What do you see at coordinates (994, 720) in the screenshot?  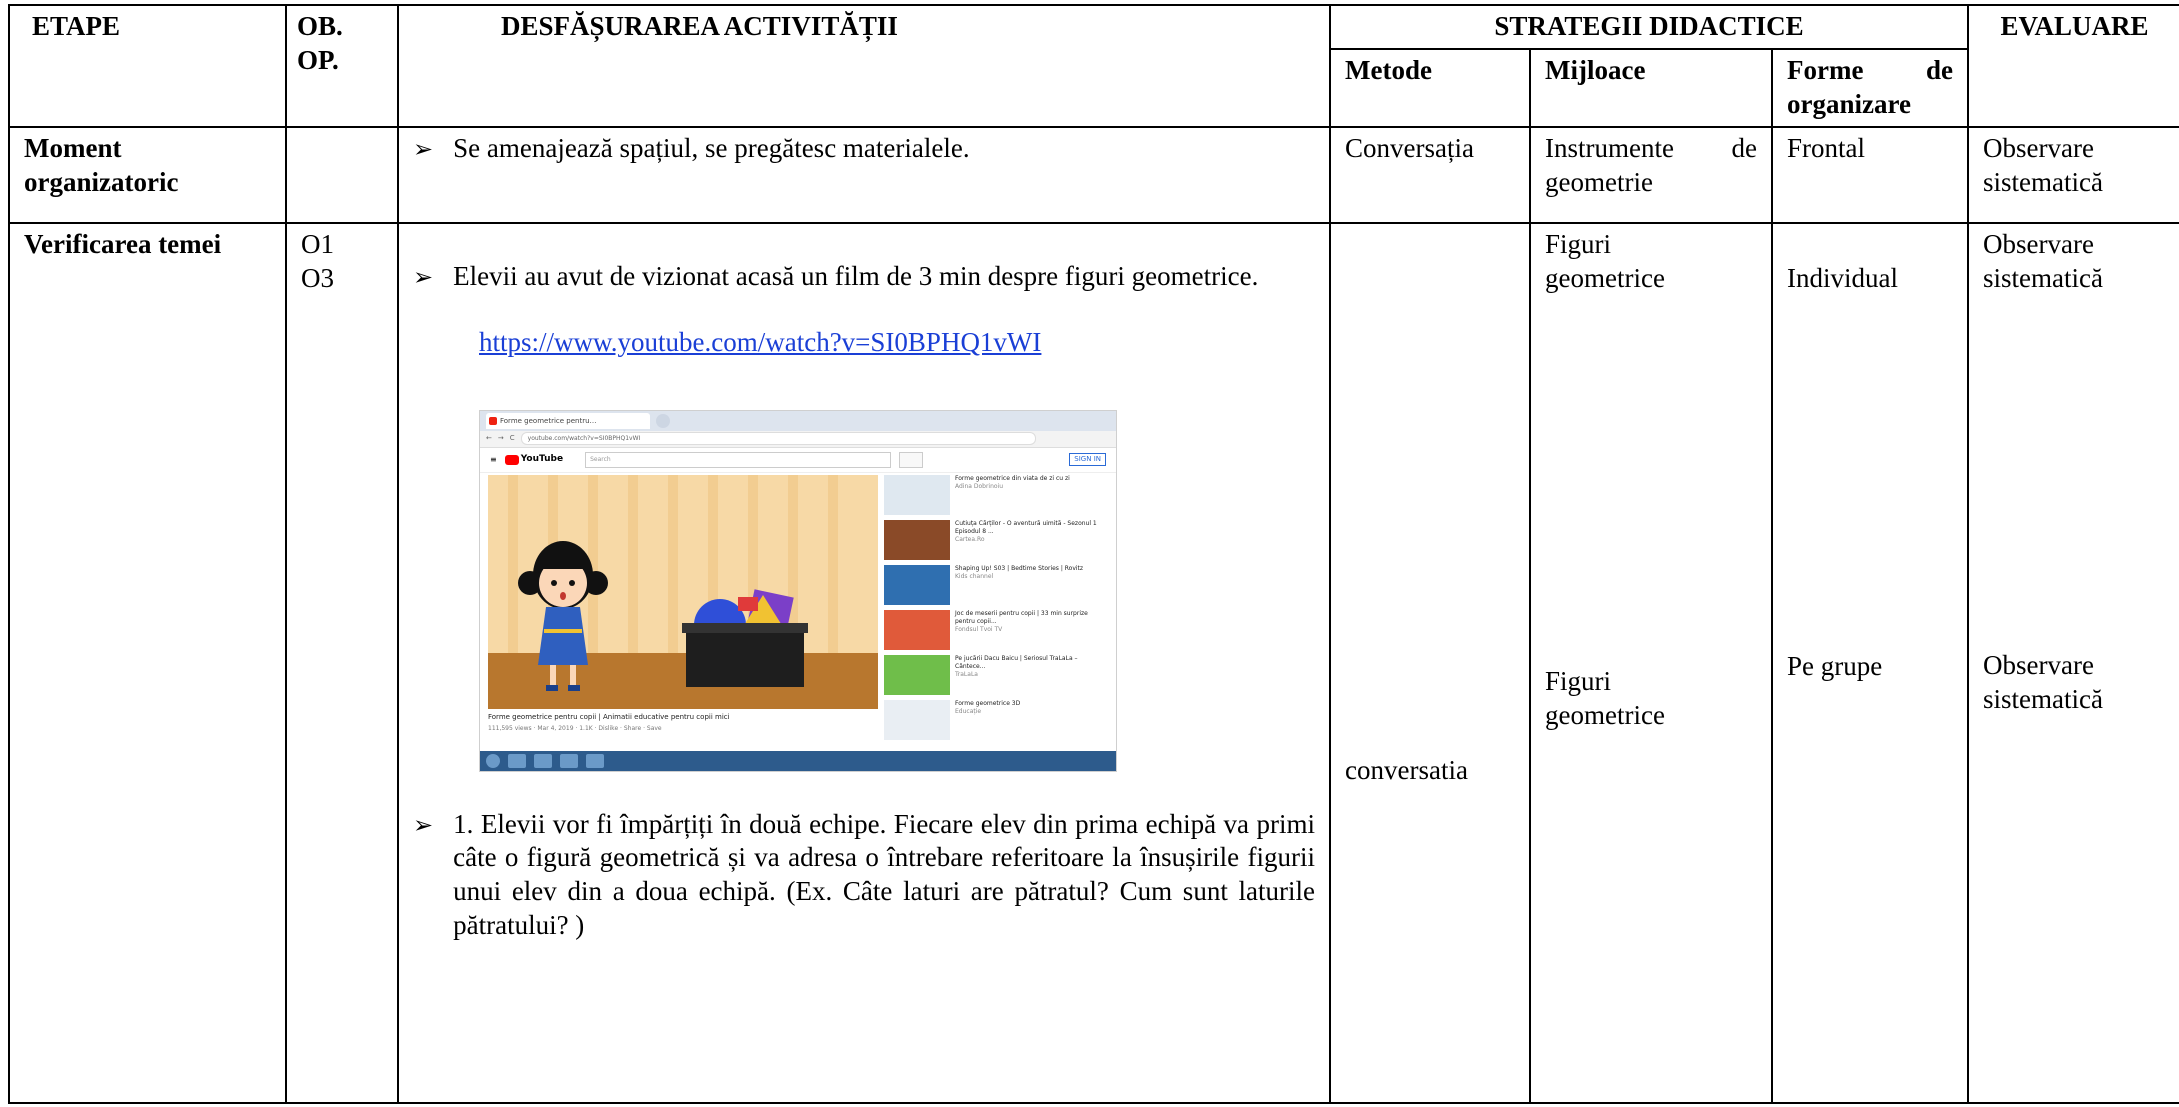 I see `list-item: Forme geometrice 3D Educație` at bounding box center [994, 720].